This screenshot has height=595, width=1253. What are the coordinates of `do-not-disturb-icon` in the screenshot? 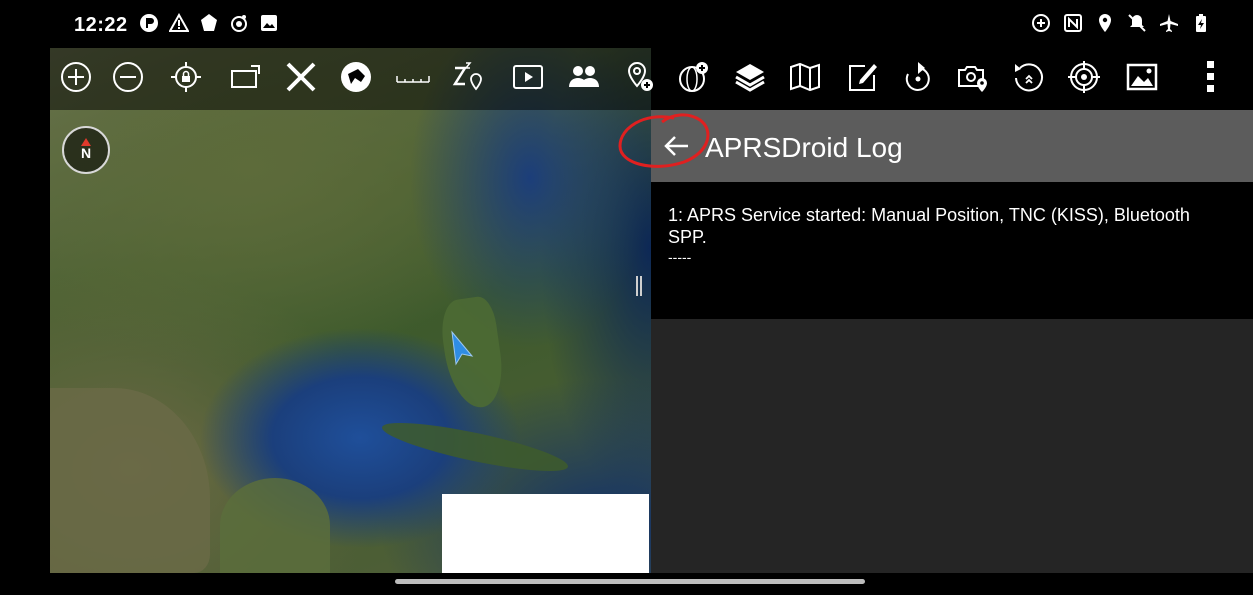 It's located at (1137, 23).